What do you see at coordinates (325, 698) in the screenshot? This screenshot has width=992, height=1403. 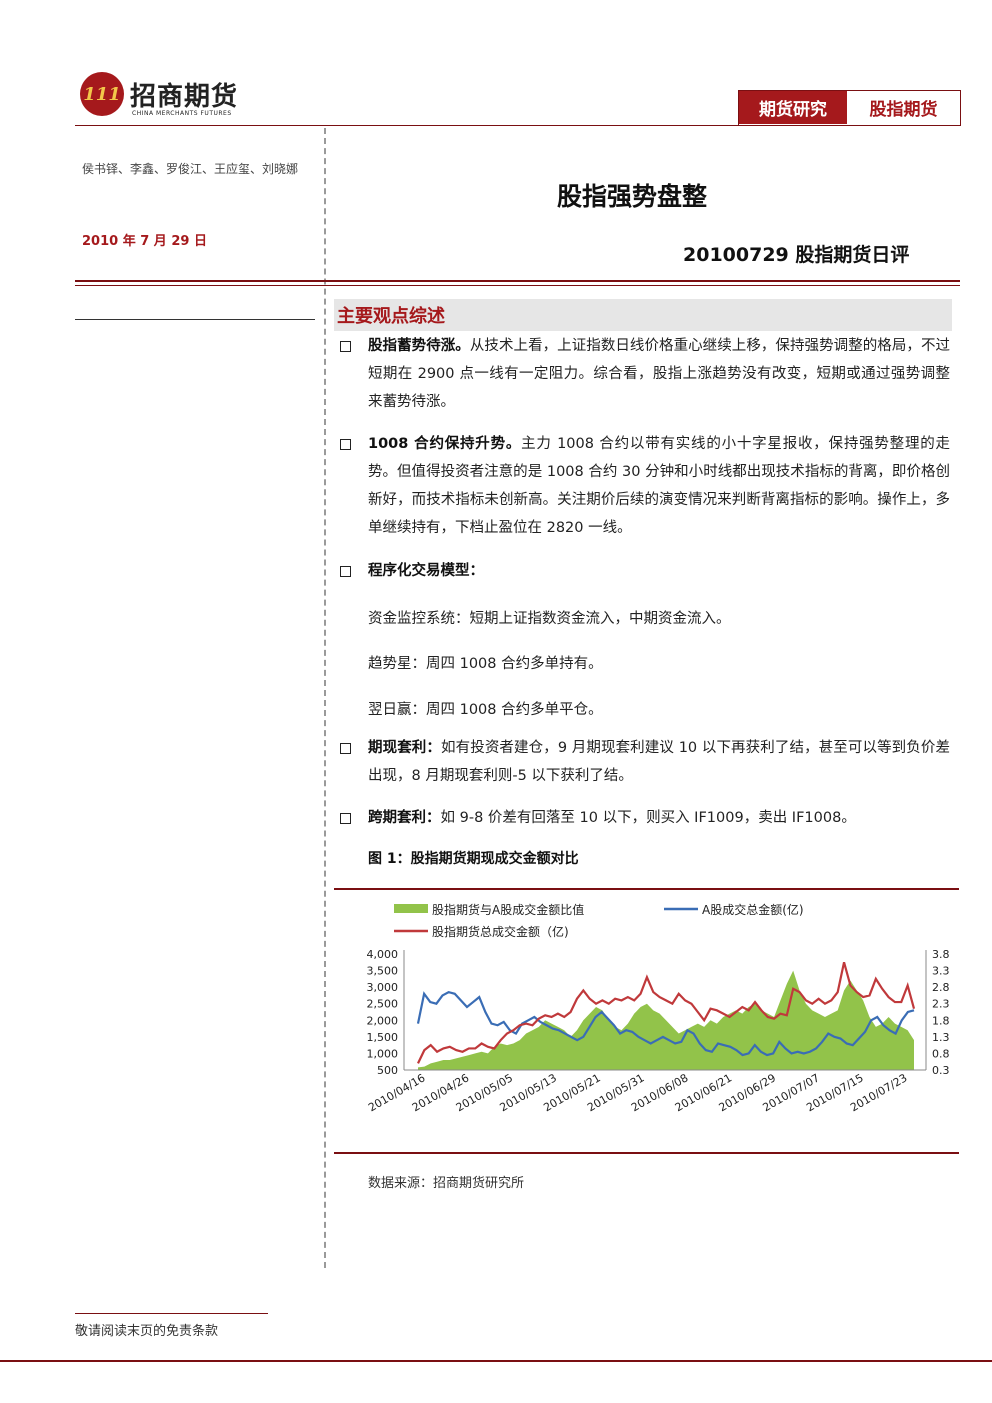 I see `column-divider` at bounding box center [325, 698].